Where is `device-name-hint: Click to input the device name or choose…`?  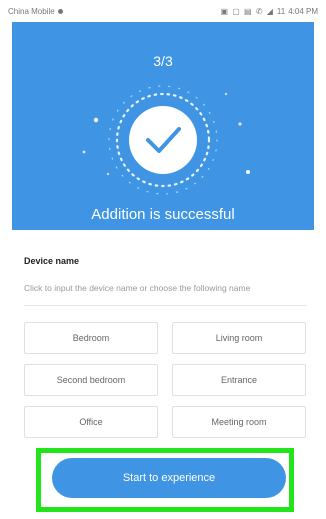
device-name-hint: Click to input the device name or choose… is located at coordinates (165, 288).